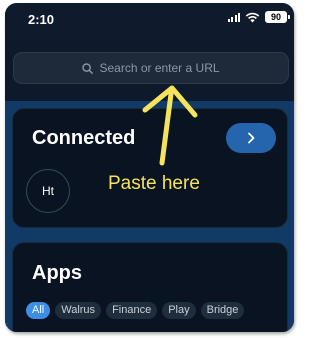  I want to click on chip-all: All, so click(38, 310).